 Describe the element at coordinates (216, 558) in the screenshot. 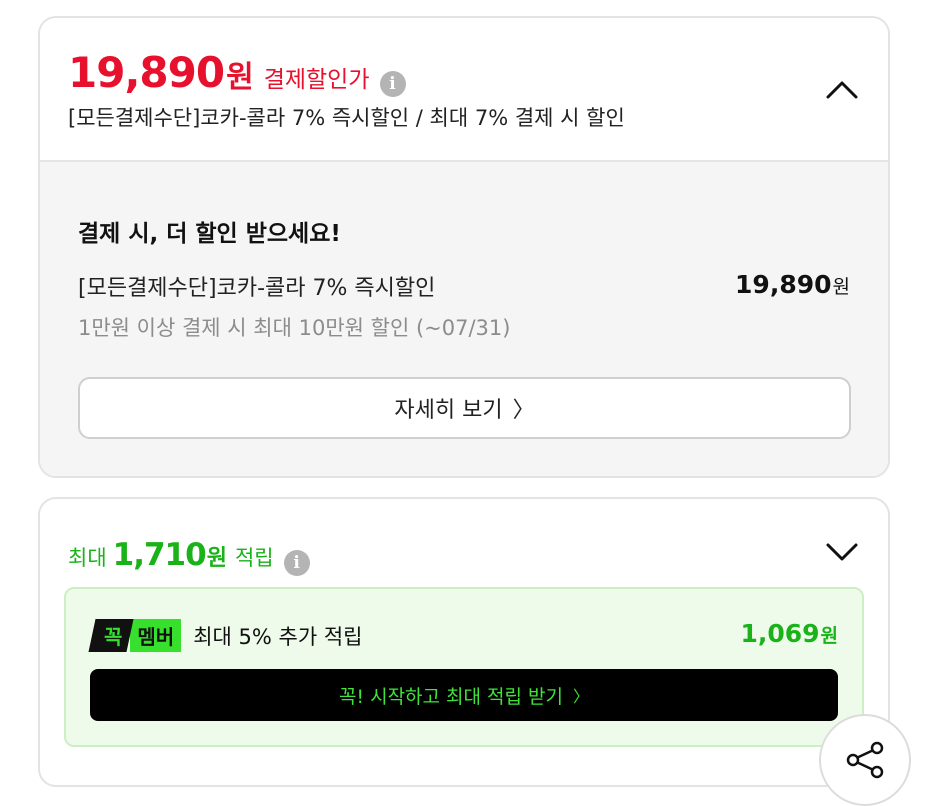

I see `reward-unit: 원` at that location.